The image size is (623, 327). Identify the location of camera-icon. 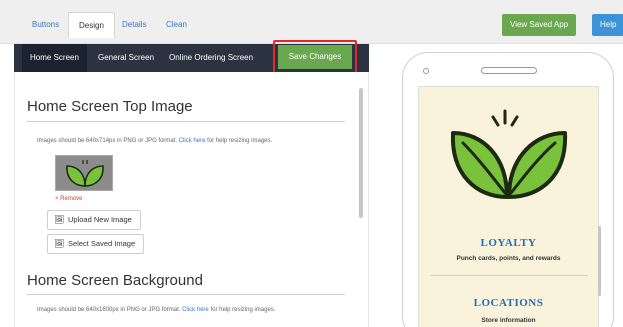
(426, 71).